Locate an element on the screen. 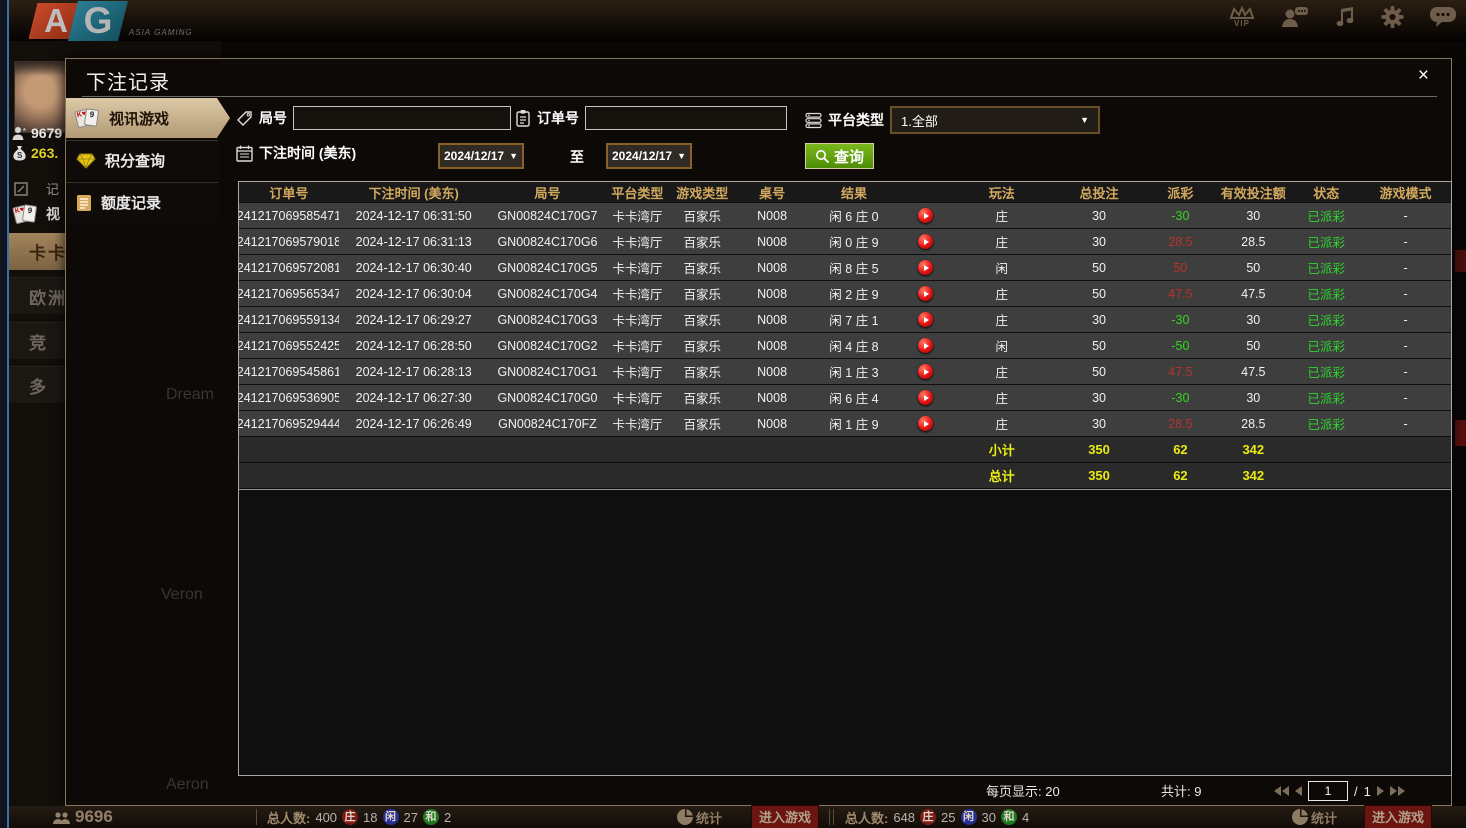  date-to-picker: 2024/12/17 ▼ is located at coordinates (649, 156).